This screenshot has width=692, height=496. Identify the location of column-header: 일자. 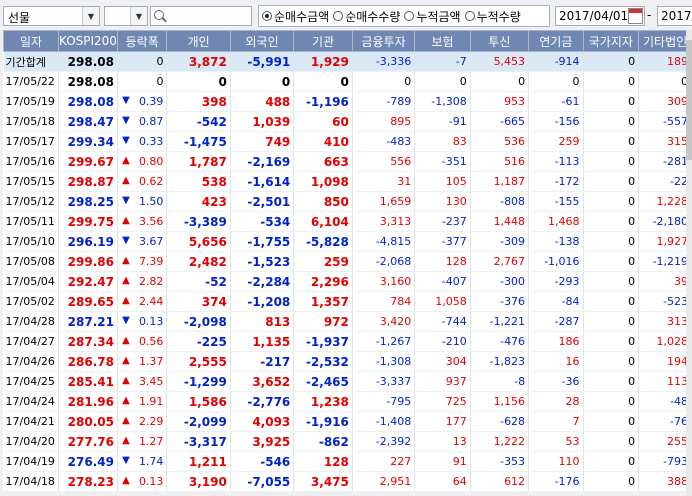
(31, 41).